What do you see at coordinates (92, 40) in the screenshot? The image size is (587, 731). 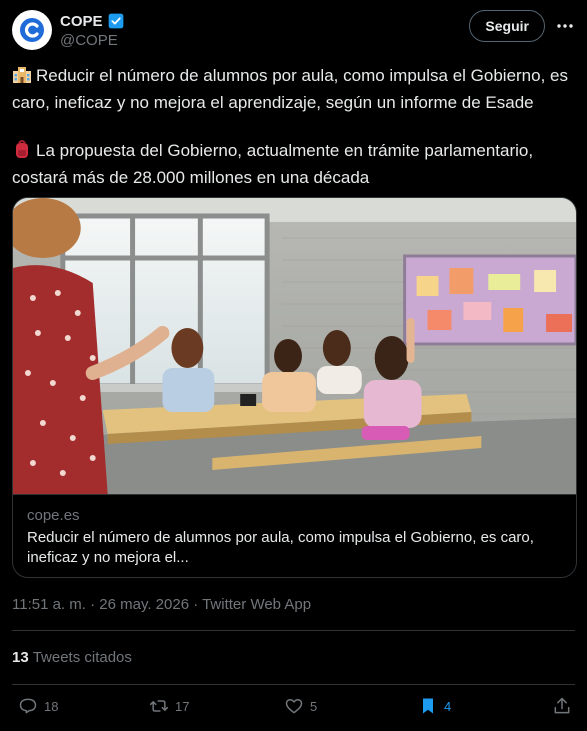 I see `handle: @COPE` at bounding box center [92, 40].